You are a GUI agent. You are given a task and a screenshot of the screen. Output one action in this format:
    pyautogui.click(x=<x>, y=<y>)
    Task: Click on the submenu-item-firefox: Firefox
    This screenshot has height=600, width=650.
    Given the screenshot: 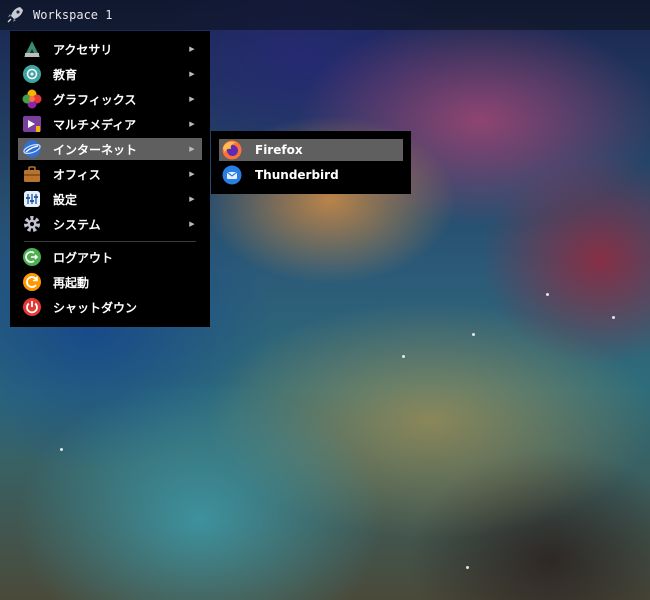 What is the action you would take?
    pyautogui.click(x=311, y=150)
    